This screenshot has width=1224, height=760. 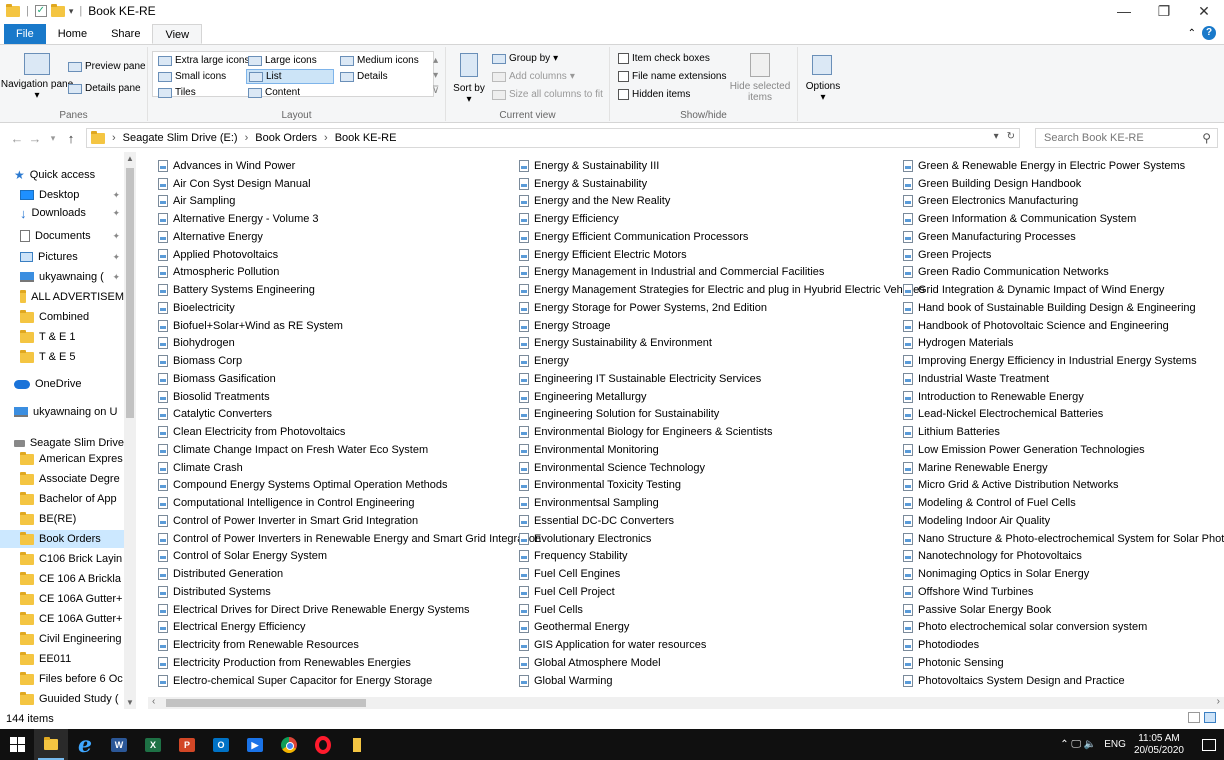 I want to click on file-item: Battery Systems Engineering, so click(x=349, y=290).